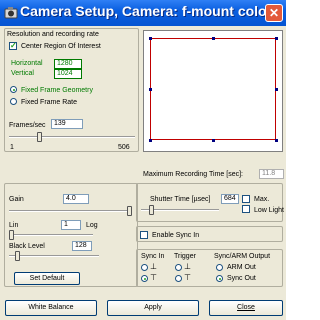 The width and height of the screenshot is (320, 320). I want to click on roi-handle-tm, so click(213, 38).